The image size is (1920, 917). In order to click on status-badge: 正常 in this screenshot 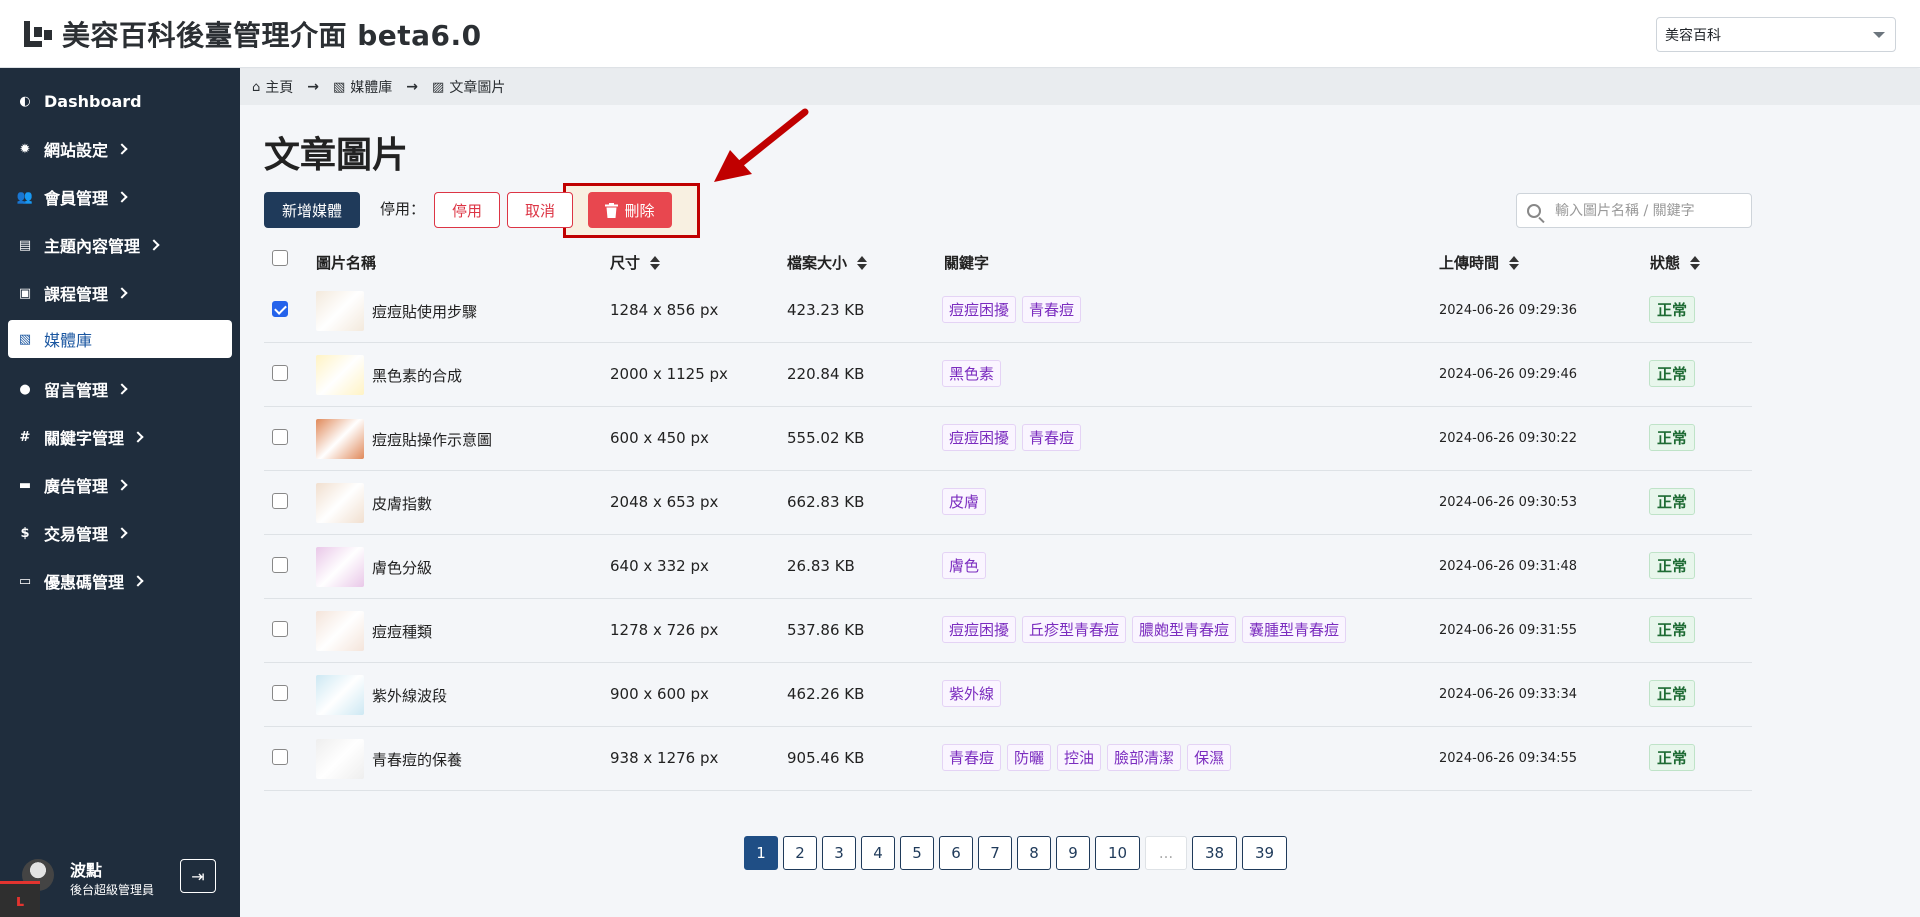, I will do `click(1672, 373)`.